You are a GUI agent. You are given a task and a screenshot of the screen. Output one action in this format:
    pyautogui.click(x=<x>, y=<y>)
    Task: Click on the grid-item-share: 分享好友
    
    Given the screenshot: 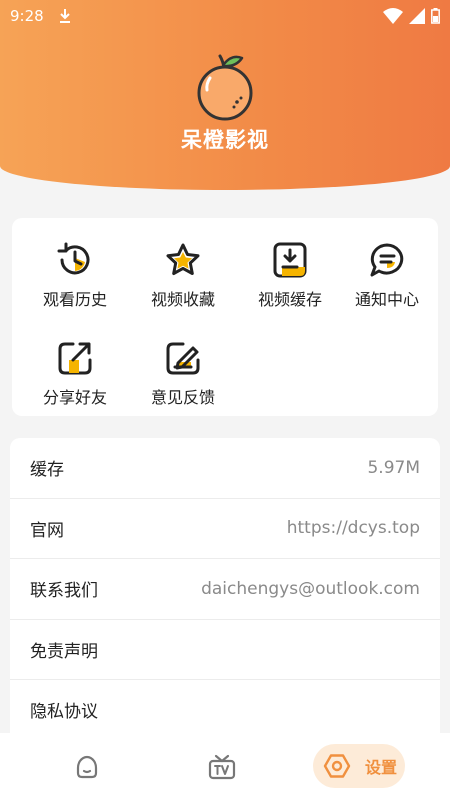 What is the action you would take?
    pyautogui.click(x=75, y=376)
    